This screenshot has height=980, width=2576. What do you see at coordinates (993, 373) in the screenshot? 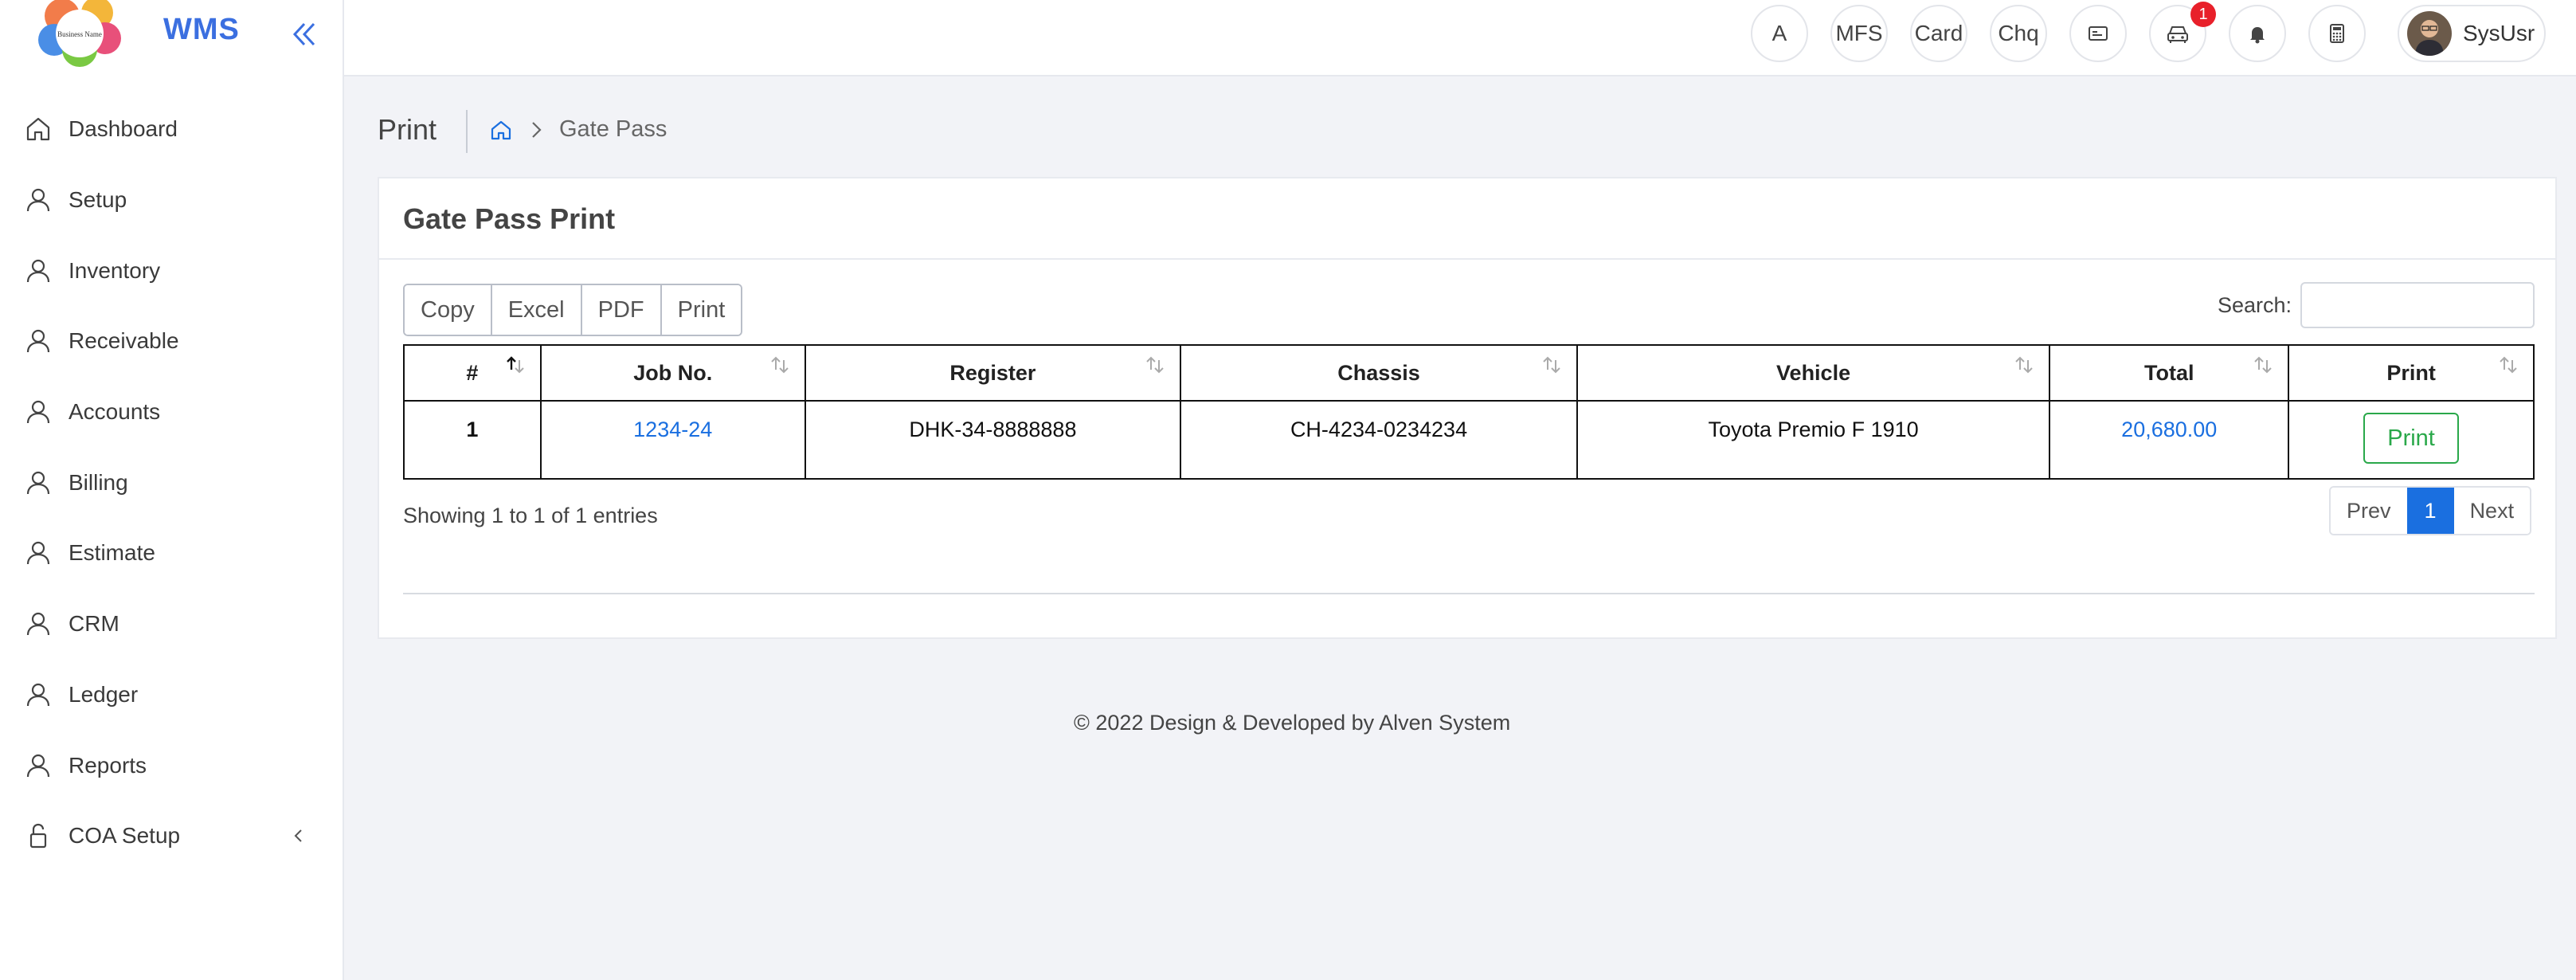
I see `column-header-register: Register` at bounding box center [993, 373].